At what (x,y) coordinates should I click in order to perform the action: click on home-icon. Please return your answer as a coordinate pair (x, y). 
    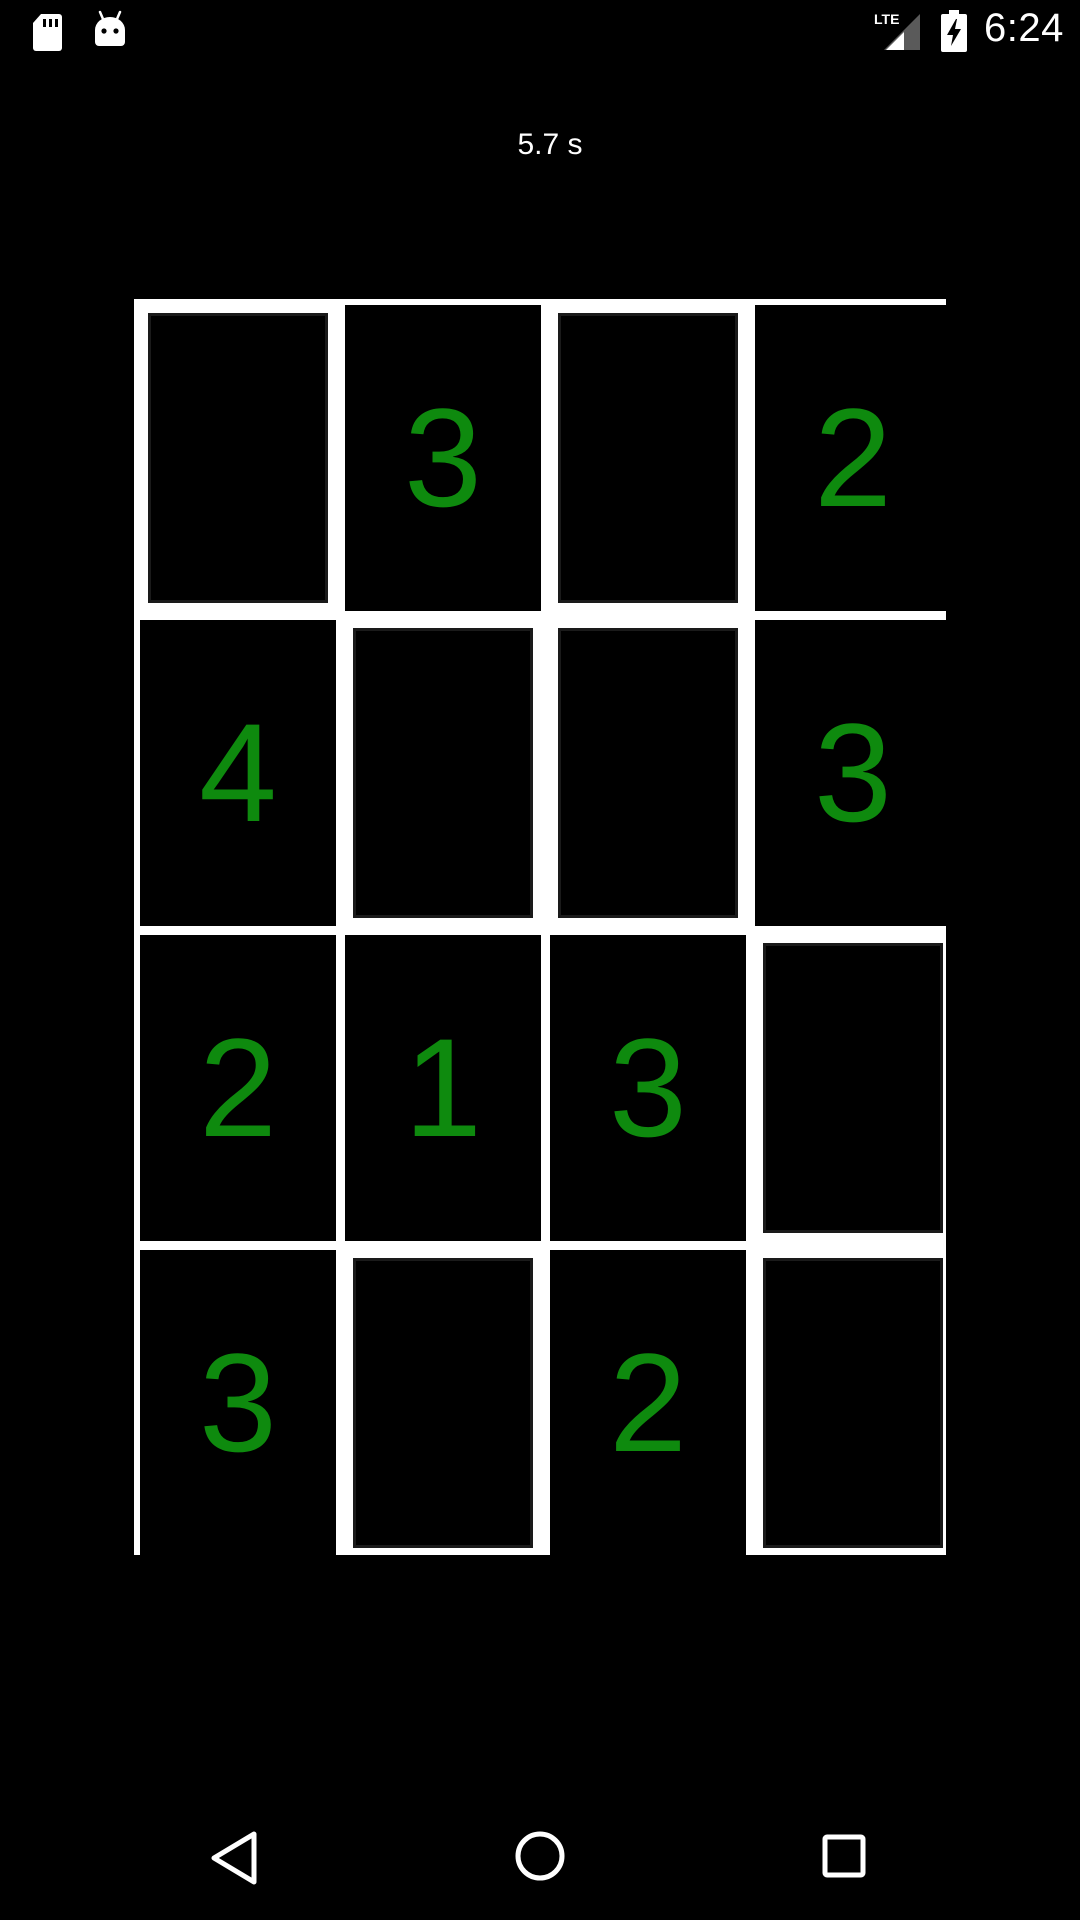
    Looking at the image, I should click on (540, 1856).